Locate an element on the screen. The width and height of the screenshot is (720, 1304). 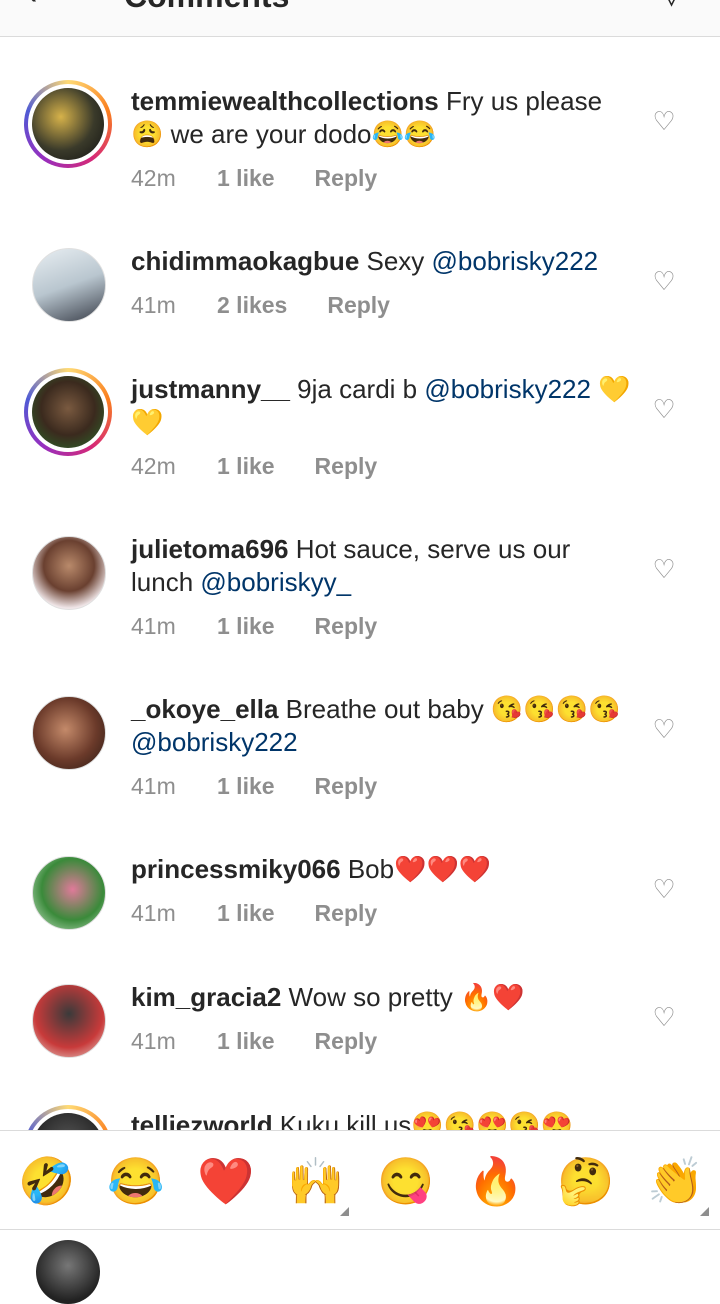
share-icon: ▽ is located at coordinates (671, 5).